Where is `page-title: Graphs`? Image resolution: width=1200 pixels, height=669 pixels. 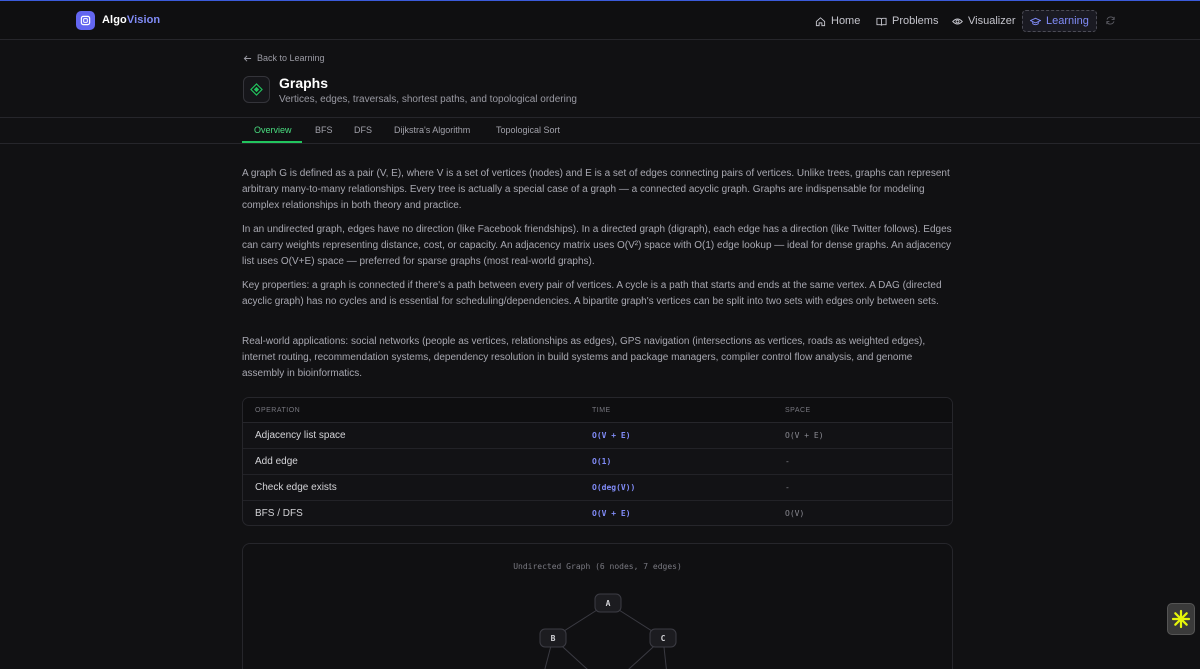
page-title: Graphs is located at coordinates (304, 83).